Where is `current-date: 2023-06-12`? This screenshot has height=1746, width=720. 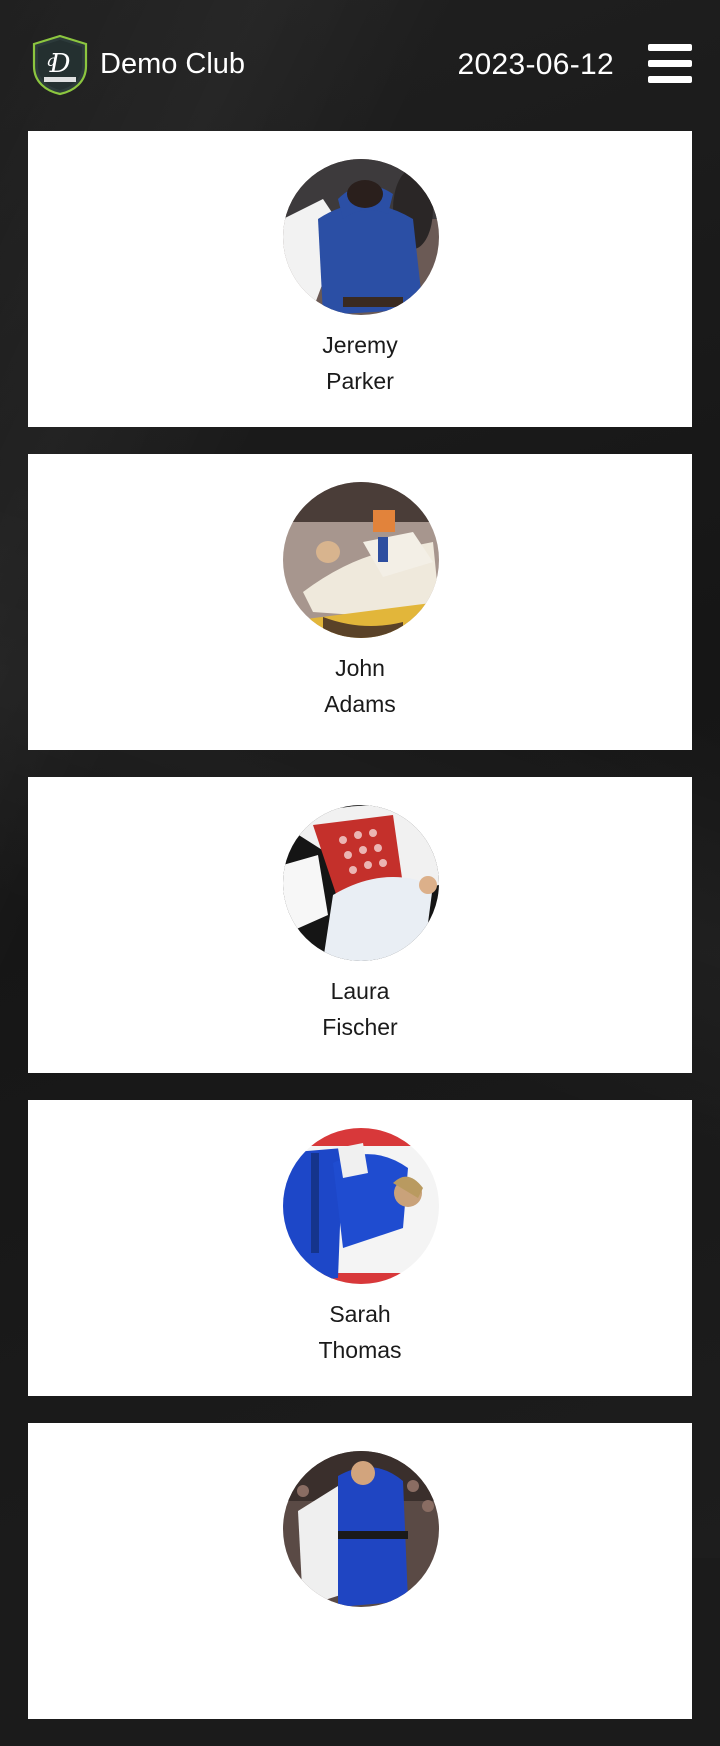 current-date: 2023-06-12 is located at coordinates (535, 64).